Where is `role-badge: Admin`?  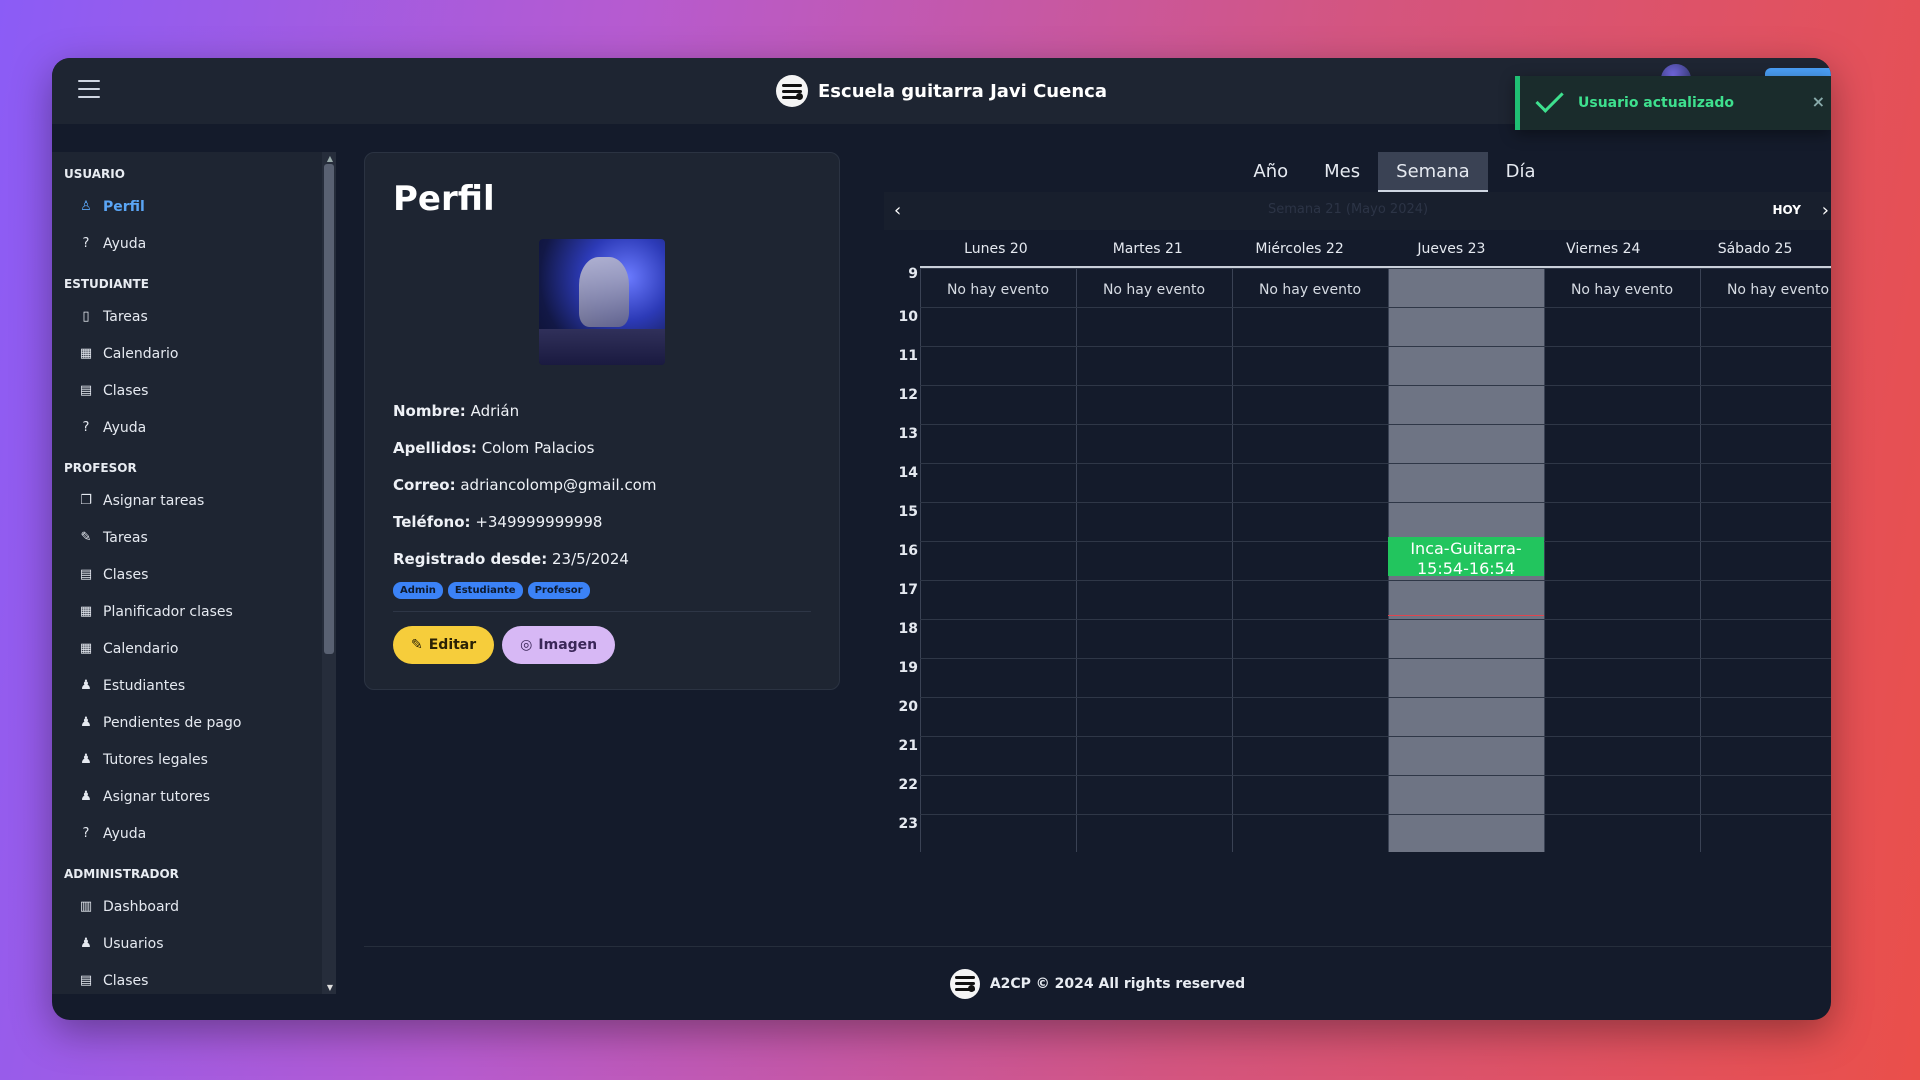 role-badge: Admin is located at coordinates (418, 590).